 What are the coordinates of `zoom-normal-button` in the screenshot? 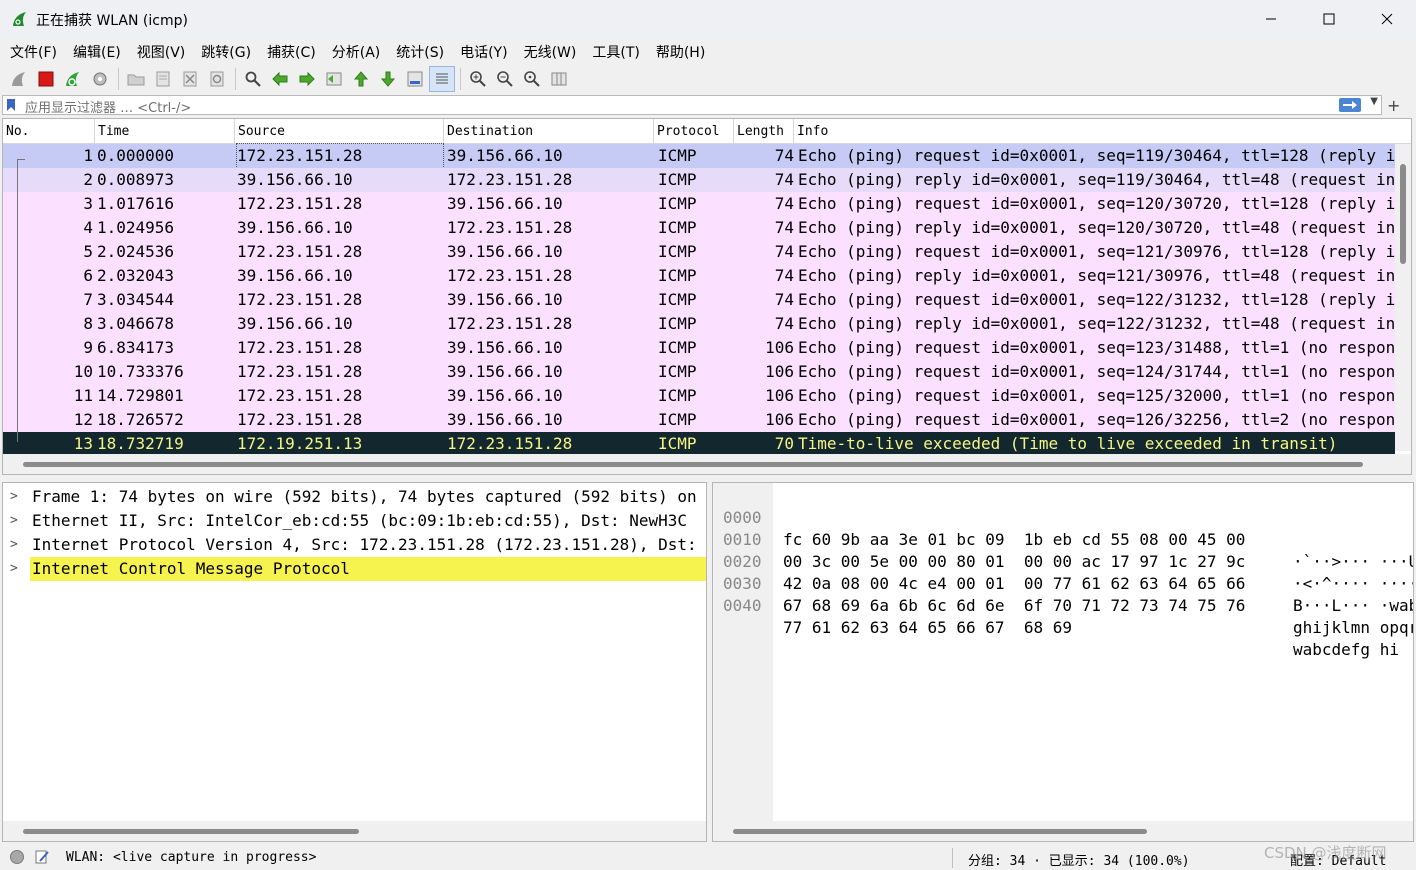 It's located at (532, 79).